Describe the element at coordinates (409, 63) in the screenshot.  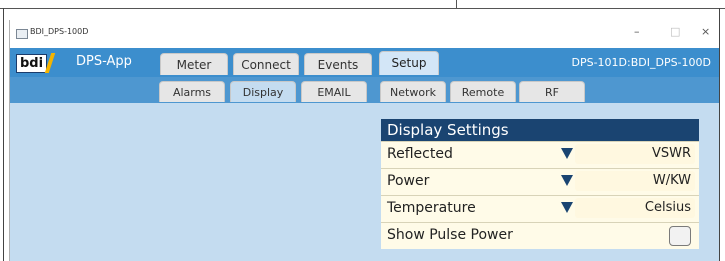
I see `tab-setup: Setup` at that location.